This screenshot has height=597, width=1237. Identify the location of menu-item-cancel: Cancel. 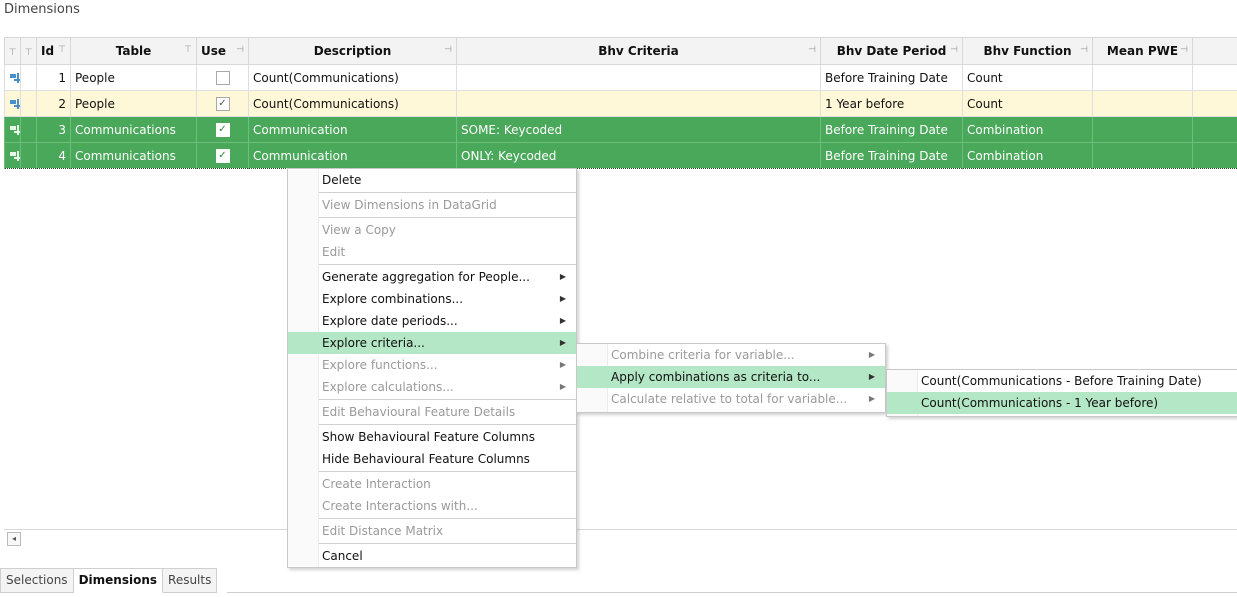
(432, 556).